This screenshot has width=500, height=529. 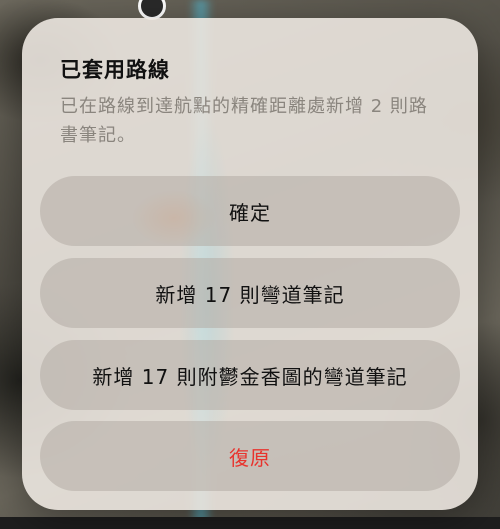 What do you see at coordinates (244, 121) in the screenshot?
I see `dialog-message: 已在路線到達航點的精確距離處新增 2 則路書筆記。` at bounding box center [244, 121].